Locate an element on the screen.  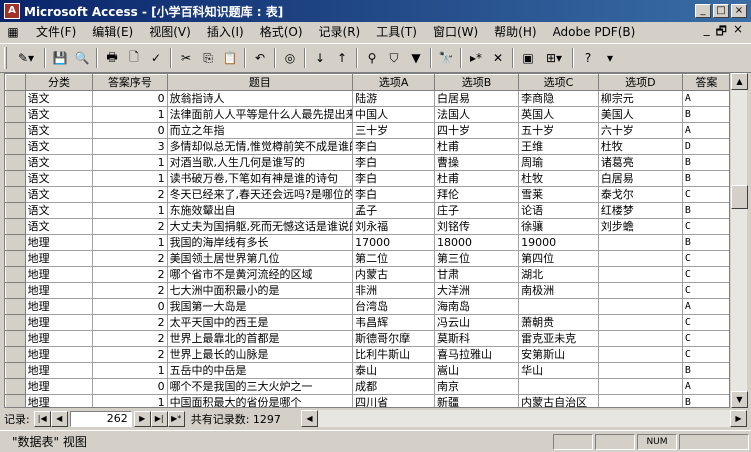
option-a-cell: 斯德哥尔摩 is located at coordinates (394, 338).